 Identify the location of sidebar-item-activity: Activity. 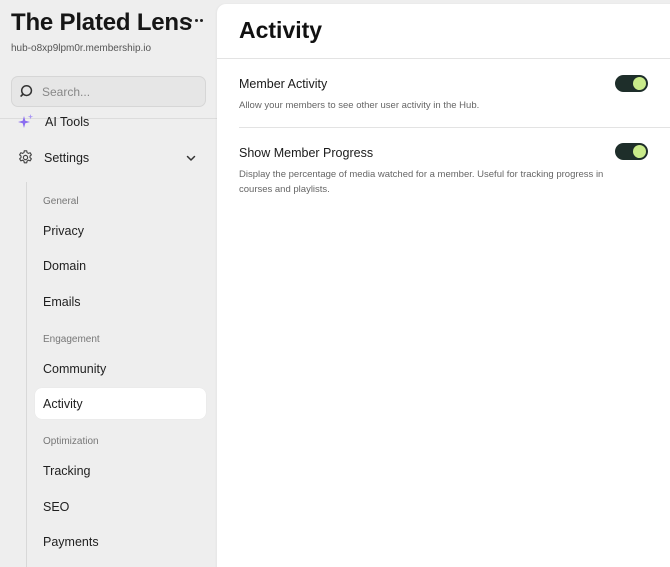
(120, 403).